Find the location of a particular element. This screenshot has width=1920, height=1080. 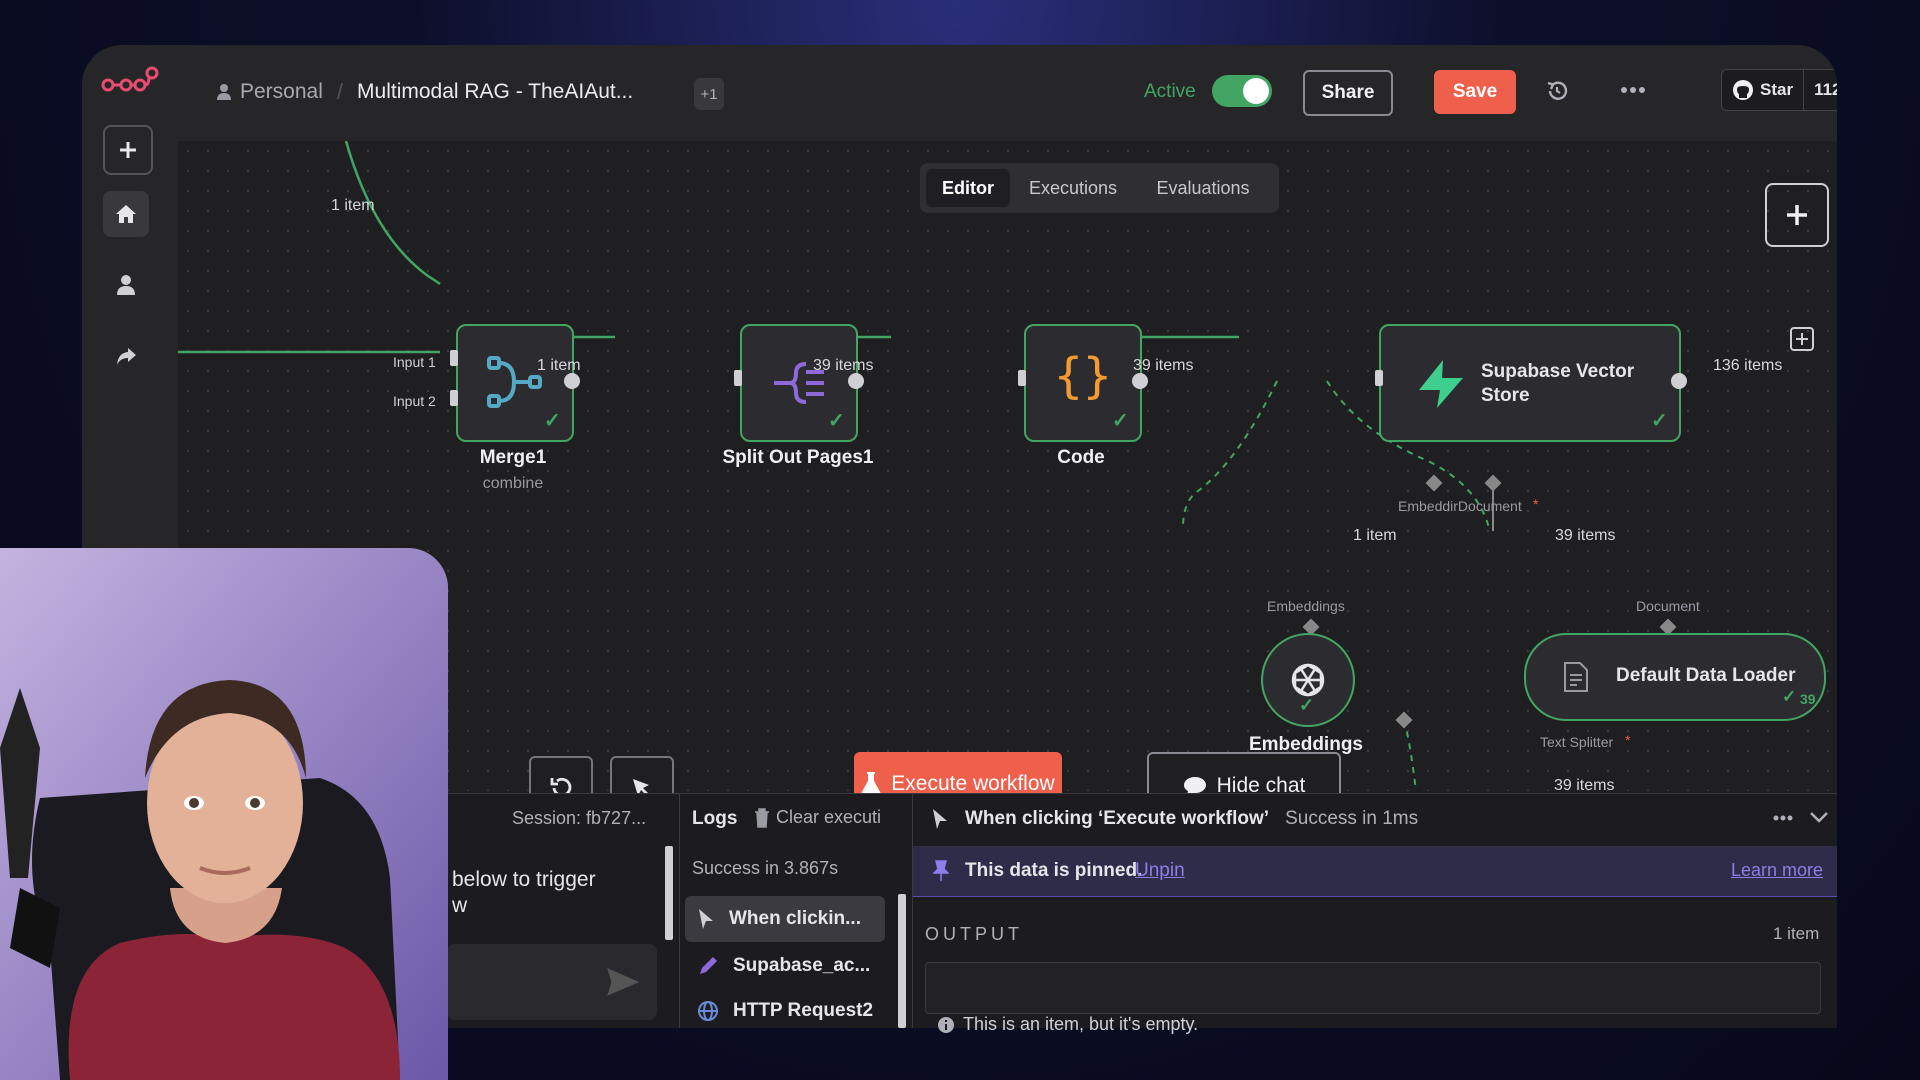

add-button is located at coordinates (128, 150).